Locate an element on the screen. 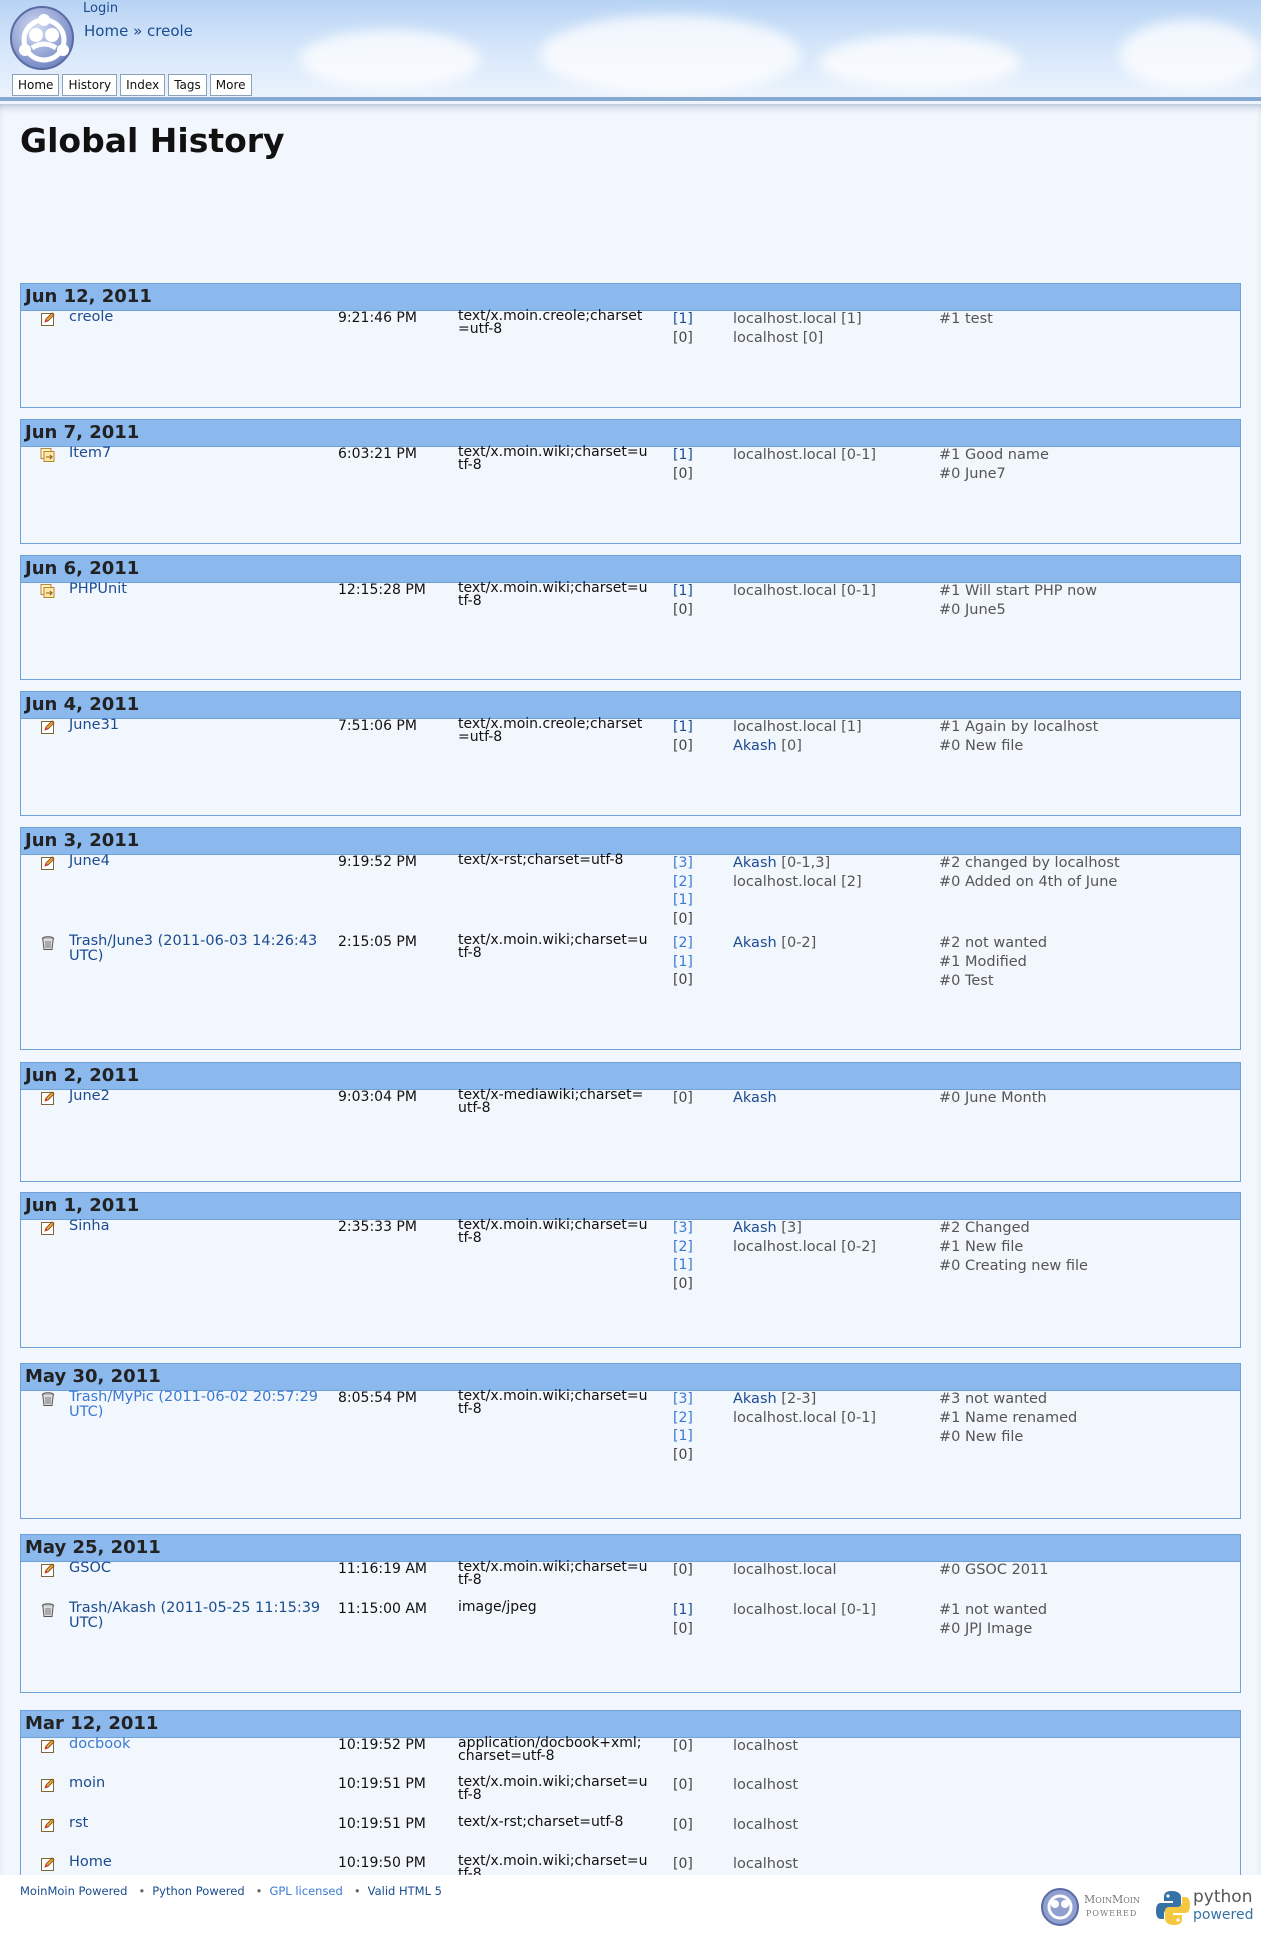 The height and width of the screenshot is (1939, 1261). footer-link-gpl: GPL licensed is located at coordinates (305, 1891).